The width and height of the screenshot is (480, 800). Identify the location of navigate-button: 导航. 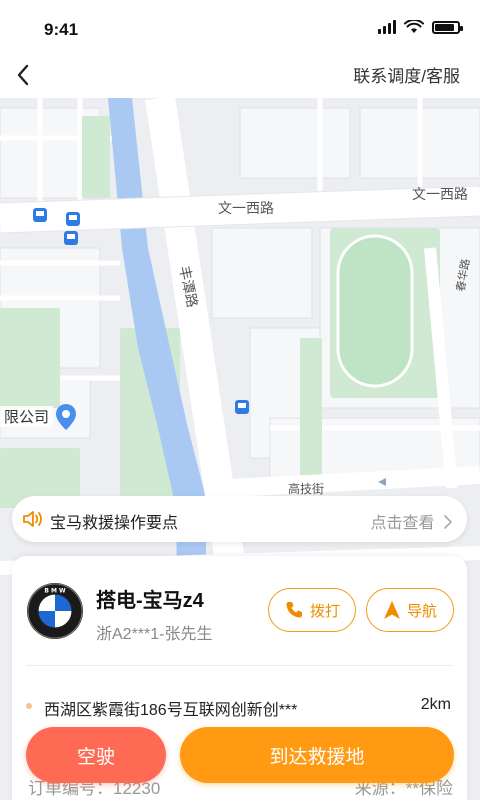
(410, 610).